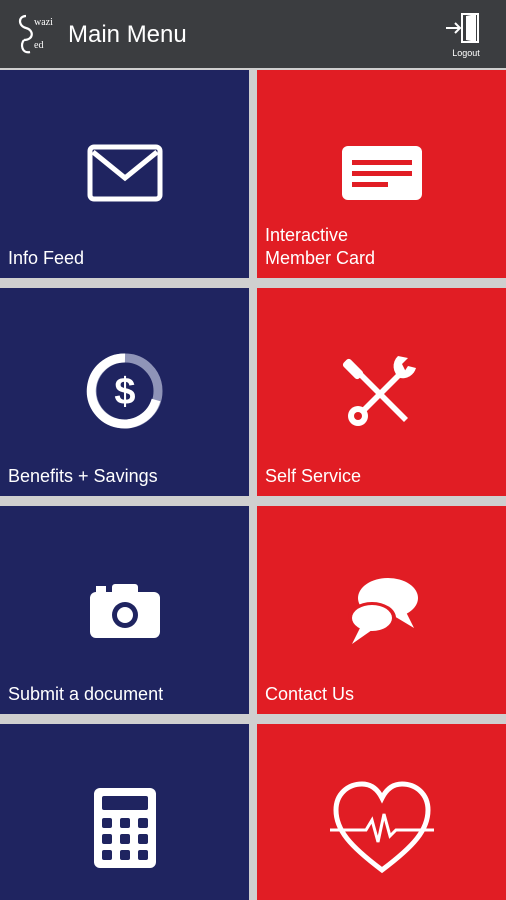 Image resolution: width=506 pixels, height=900 pixels. Describe the element at coordinates (86, 694) in the screenshot. I see `tile-label: Submit a document` at that location.